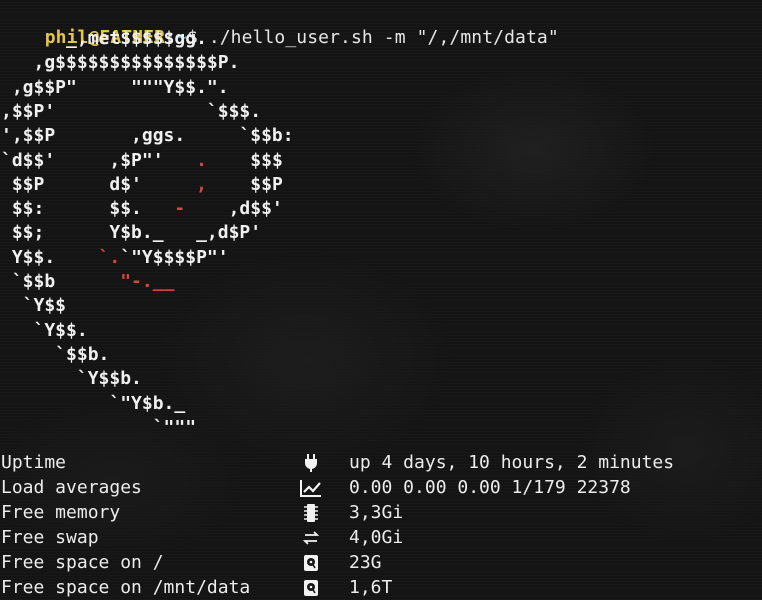 This screenshot has width=762, height=600. I want to click on logo-segment: ,$$P' `$$$., so click(131, 111).